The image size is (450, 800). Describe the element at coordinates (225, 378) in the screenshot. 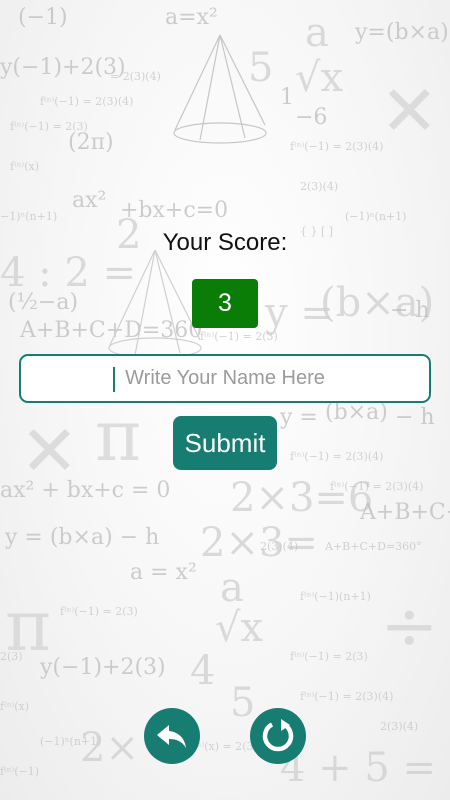

I see `name-input` at that location.